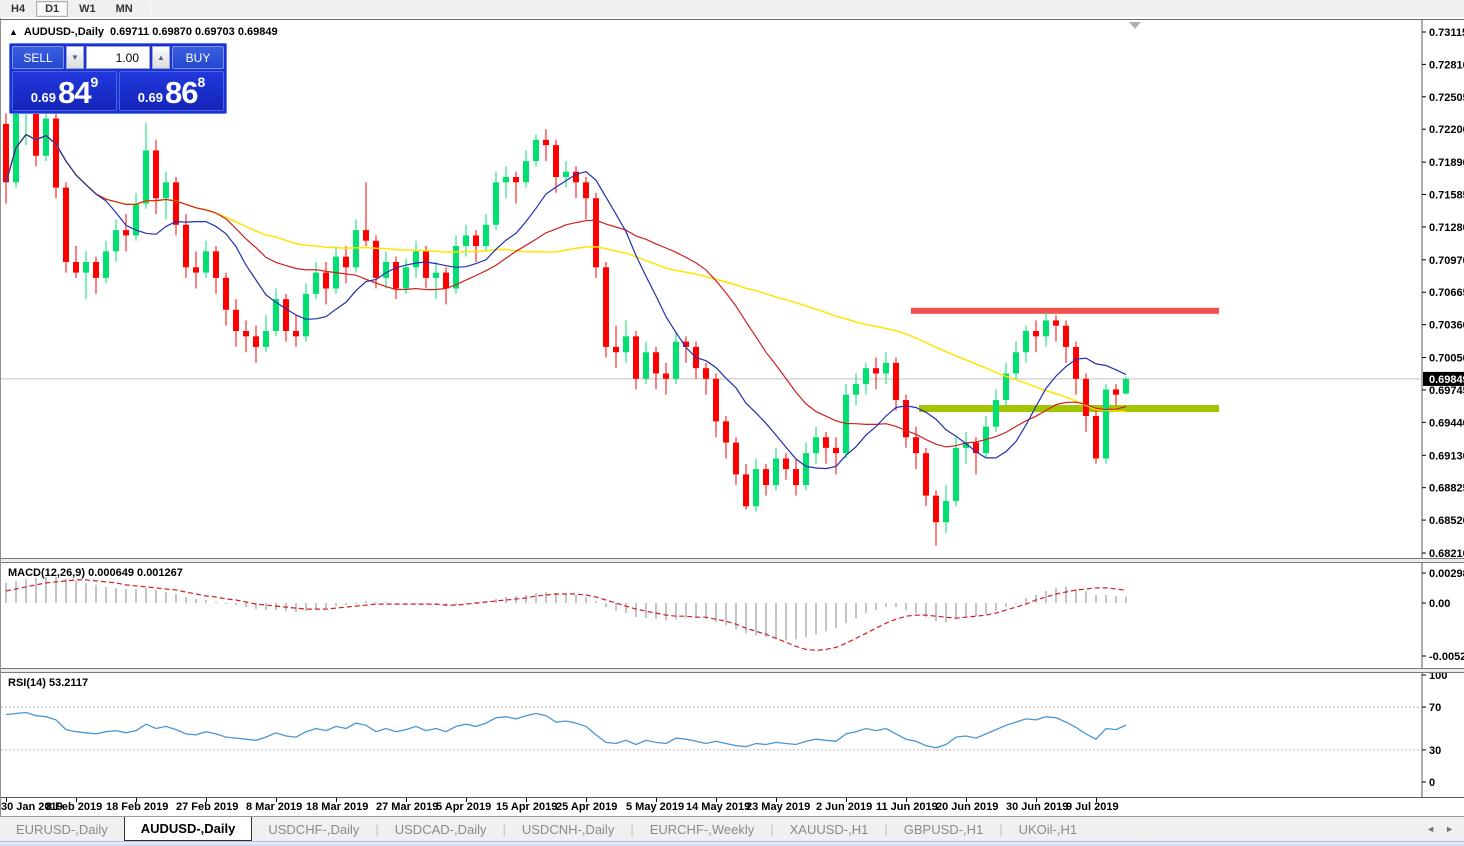 The height and width of the screenshot is (846, 1464). Describe the element at coordinates (13, 32) in the screenshot. I see `one-click-panel-toggle-icon: ▲` at that location.